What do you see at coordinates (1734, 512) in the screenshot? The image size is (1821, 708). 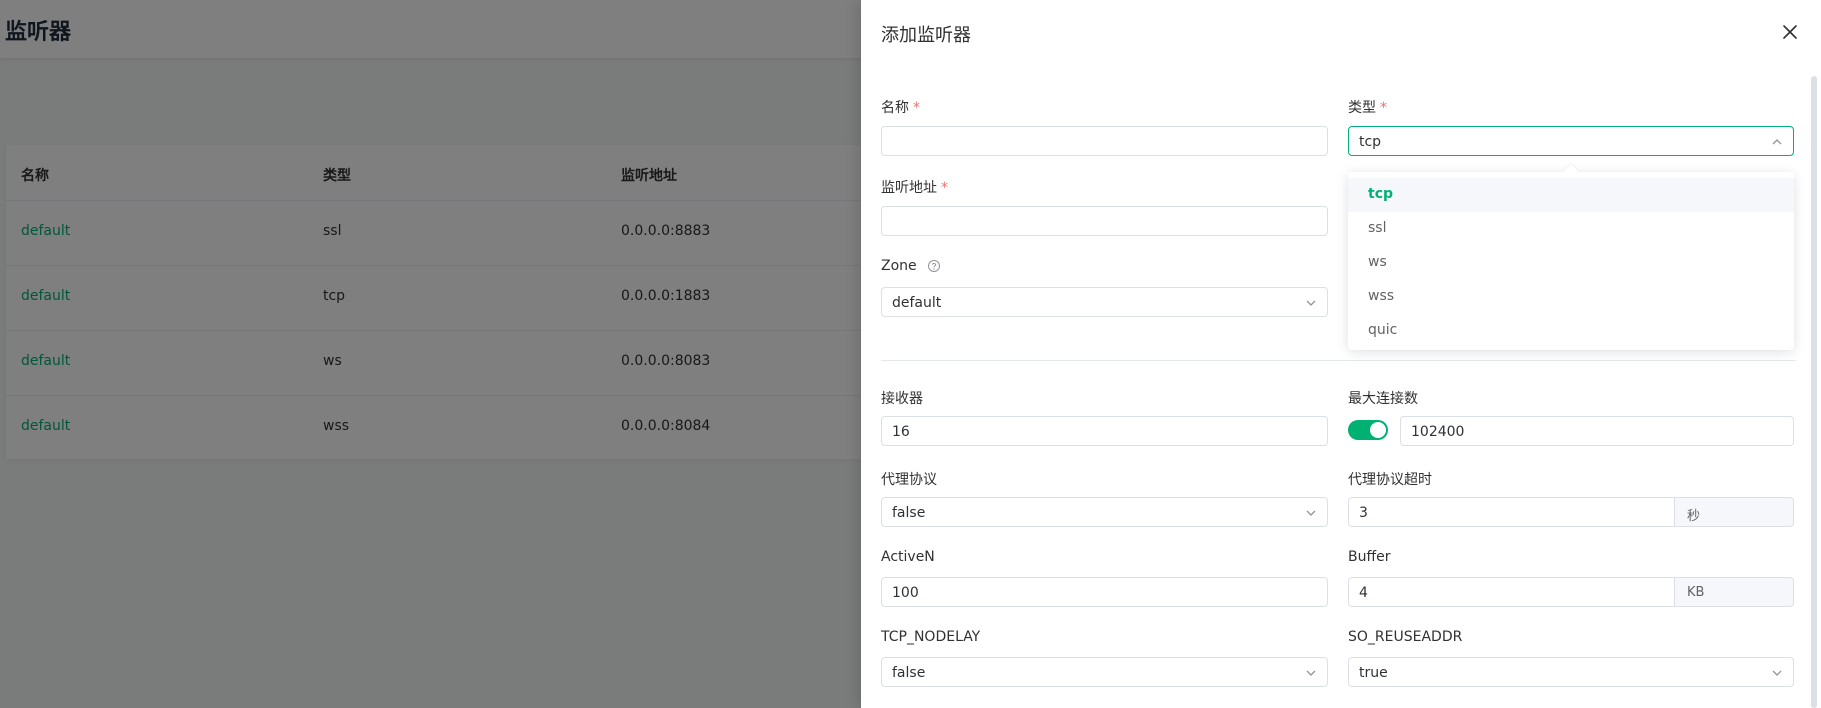 I see `proxy-timeout-unit: 秒` at bounding box center [1734, 512].